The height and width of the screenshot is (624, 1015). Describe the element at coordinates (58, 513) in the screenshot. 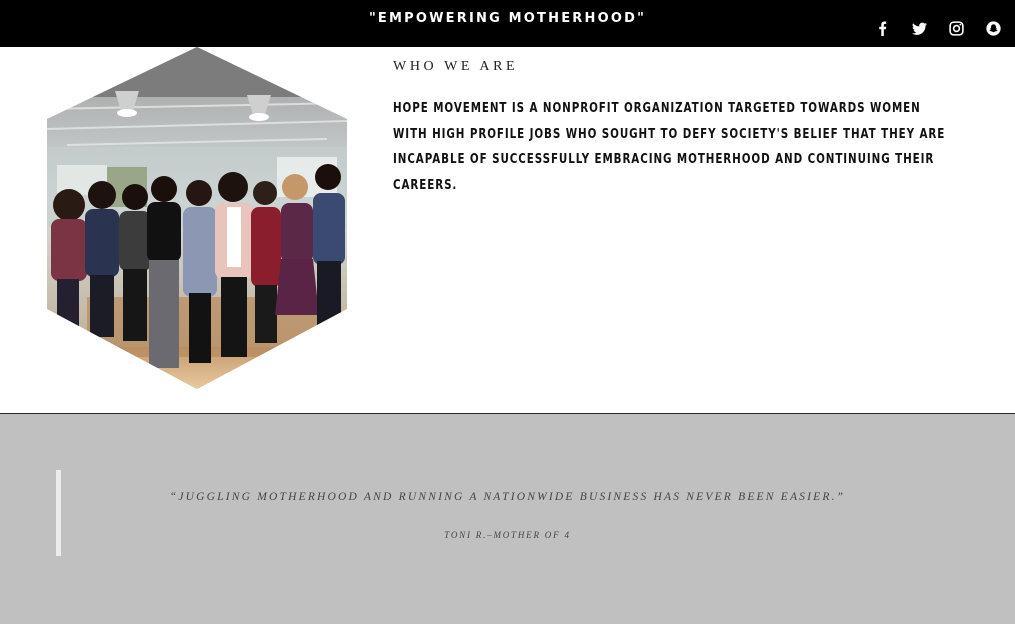

I see `quote-accent-bar` at that location.